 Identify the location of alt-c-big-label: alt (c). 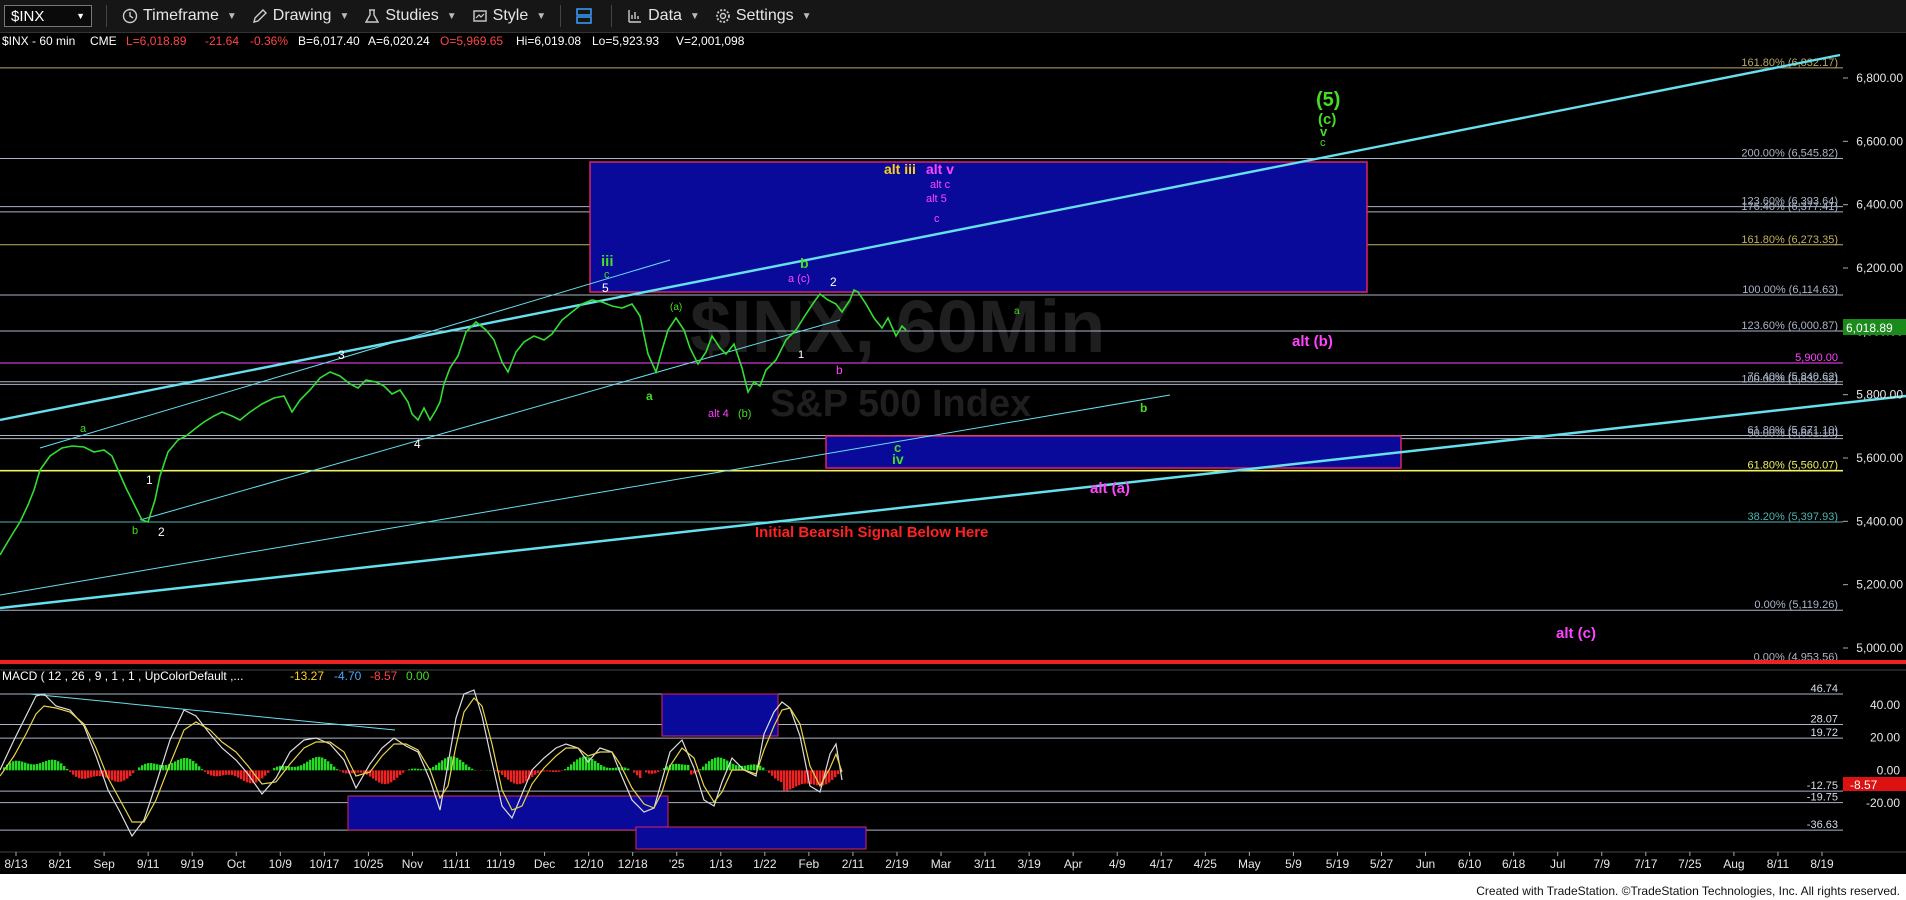
(1576, 633).